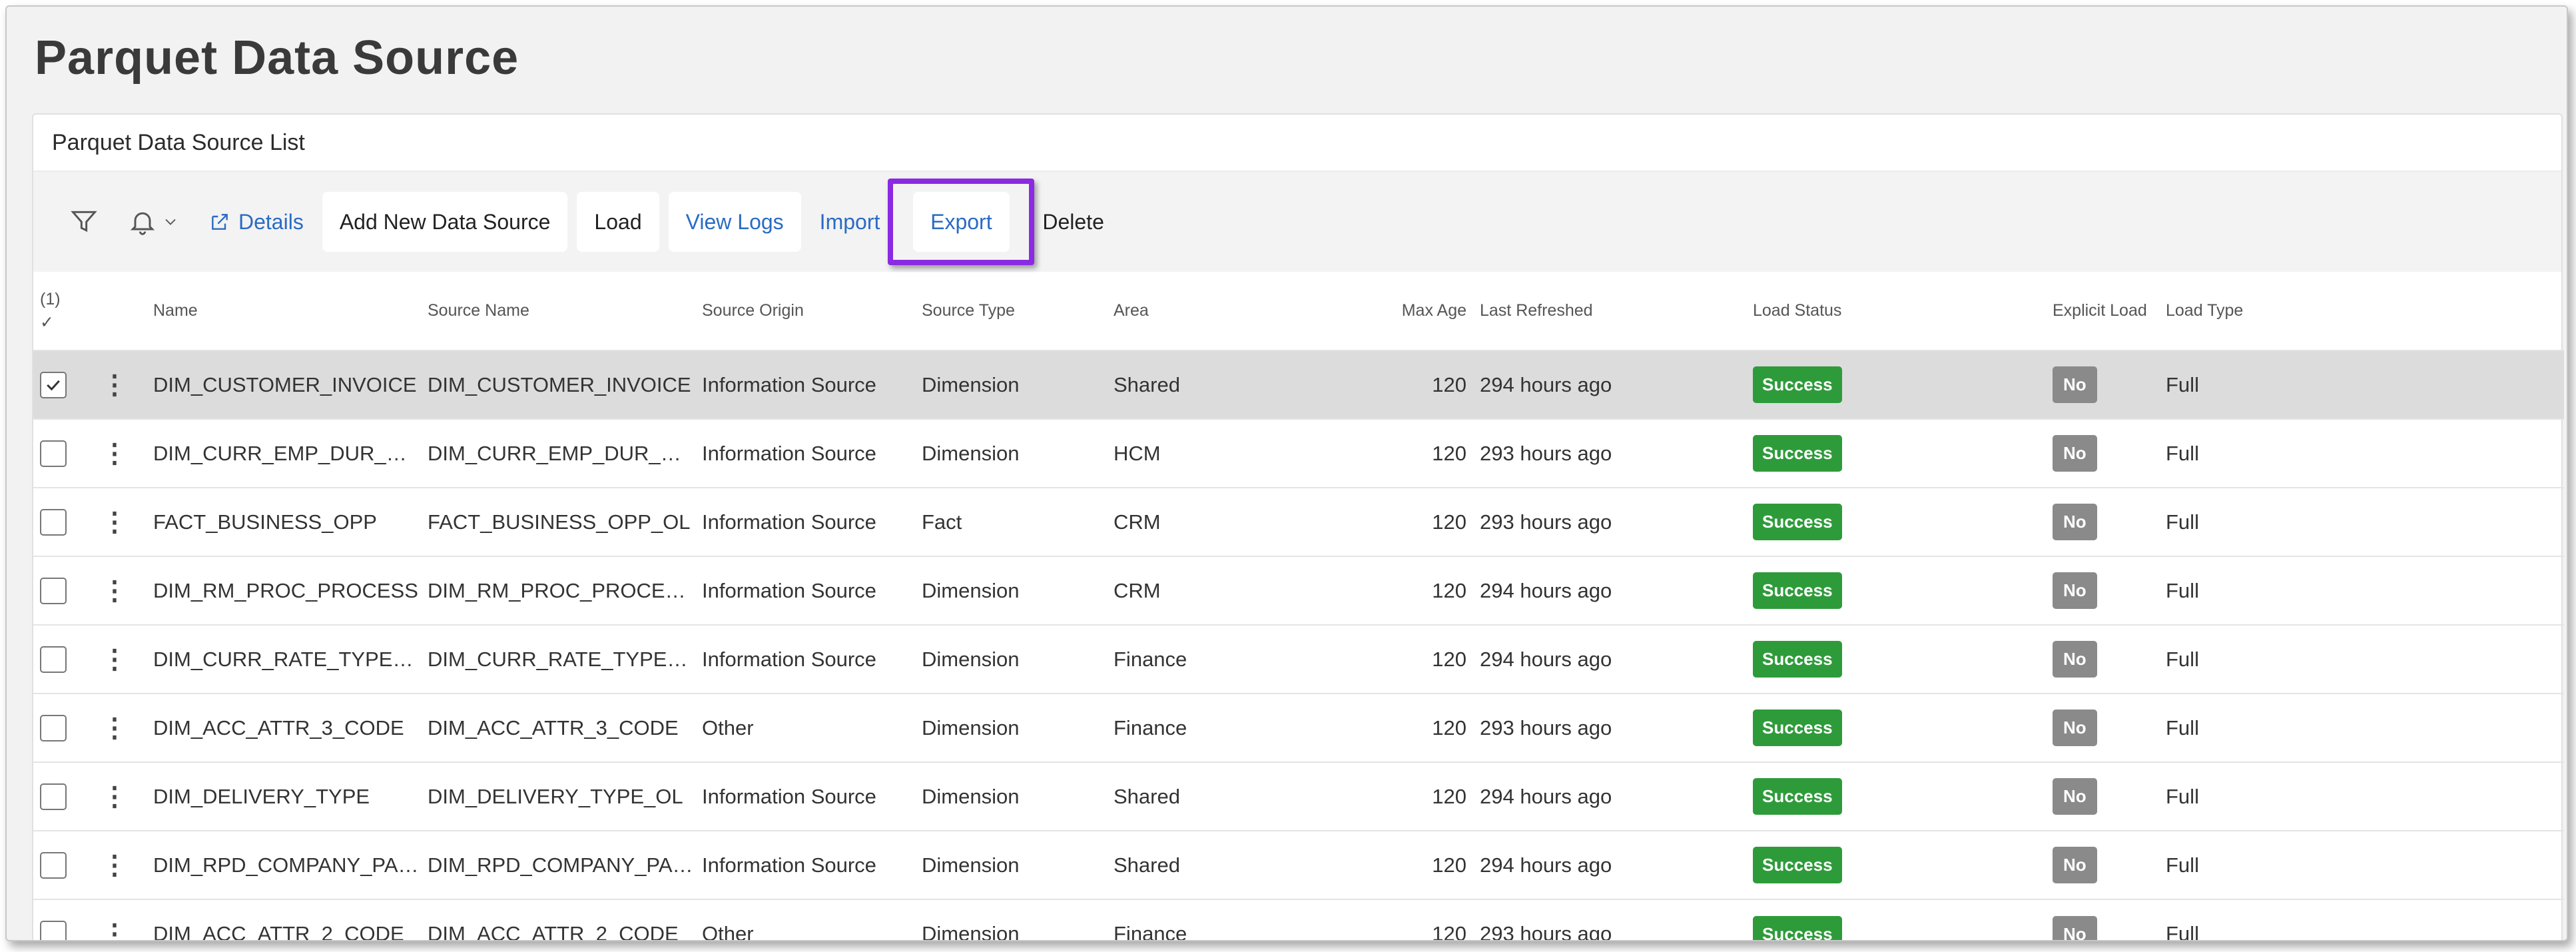  What do you see at coordinates (284, 311) in the screenshot?
I see `col-name: Name` at bounding box center [284, 311].